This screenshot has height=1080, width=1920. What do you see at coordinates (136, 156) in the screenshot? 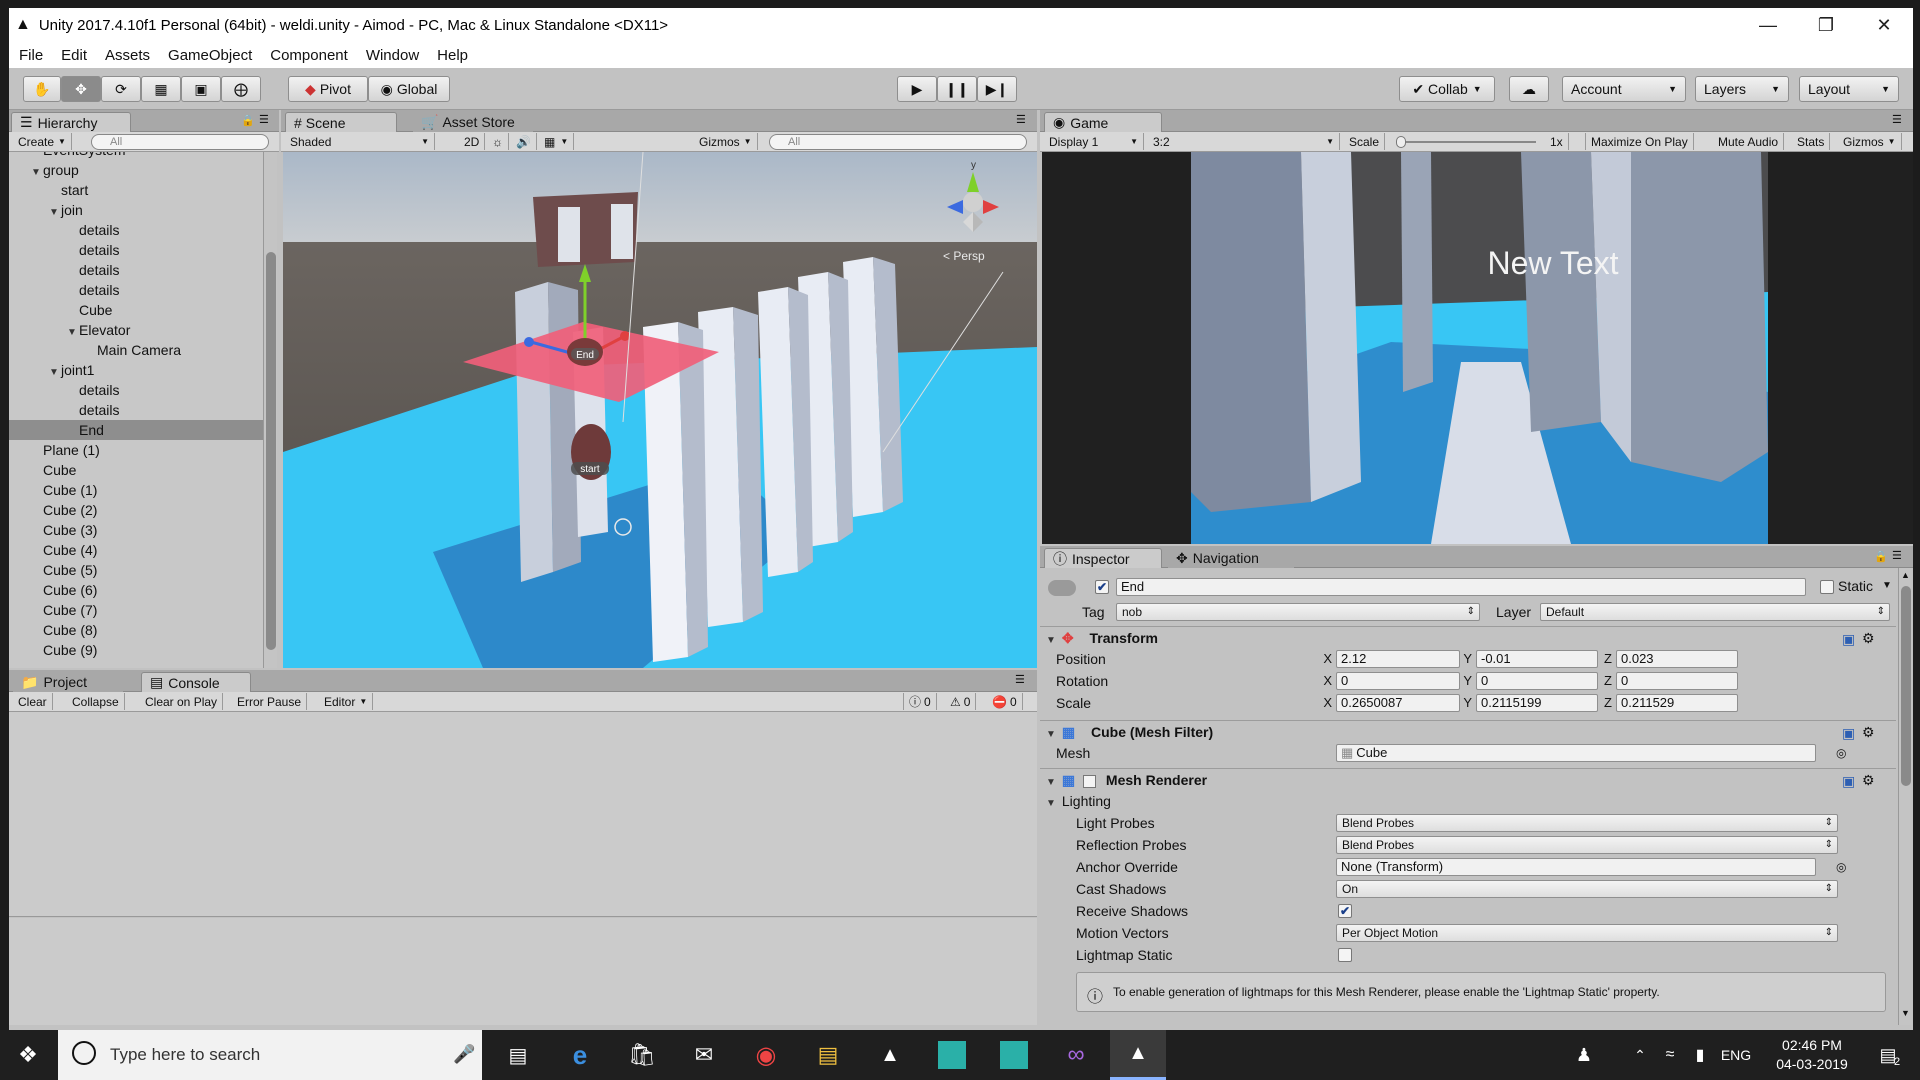
I see `hierarchy-item: EventSystem` at bounding box center [136, 156].